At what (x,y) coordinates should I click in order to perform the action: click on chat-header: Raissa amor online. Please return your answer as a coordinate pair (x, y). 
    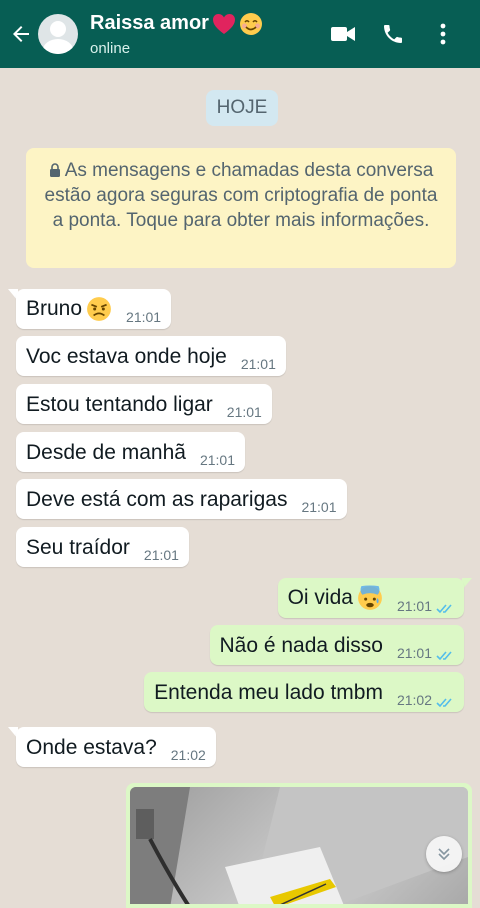
    Looking at the image, I should click on (240, 34).